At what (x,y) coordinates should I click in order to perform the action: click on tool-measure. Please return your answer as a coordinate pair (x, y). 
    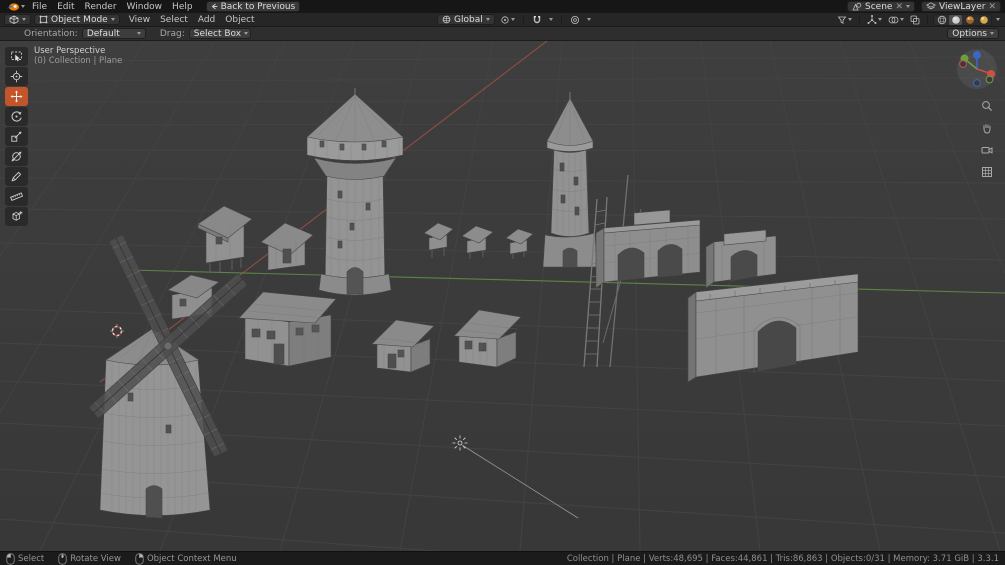
    Looking at the image, I should click on (16, 196).